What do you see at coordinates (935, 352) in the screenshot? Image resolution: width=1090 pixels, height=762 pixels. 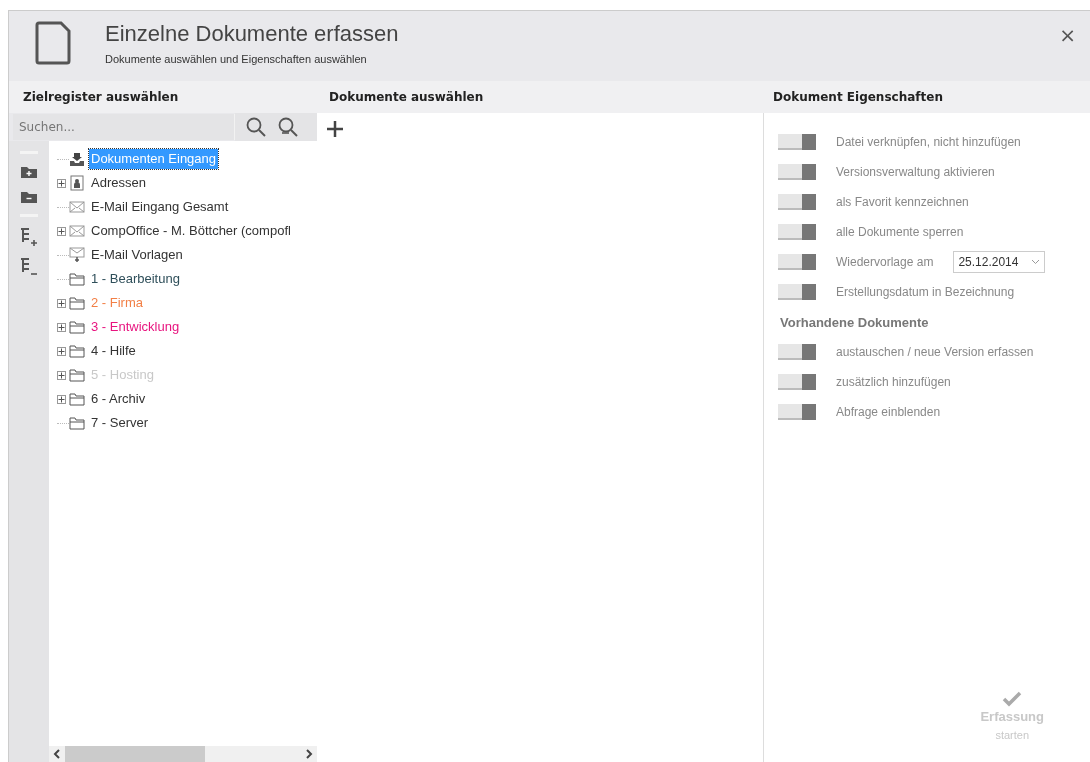 I see `option-label: austauschen / neue Version erfassen` at bounding box center [935, 352].